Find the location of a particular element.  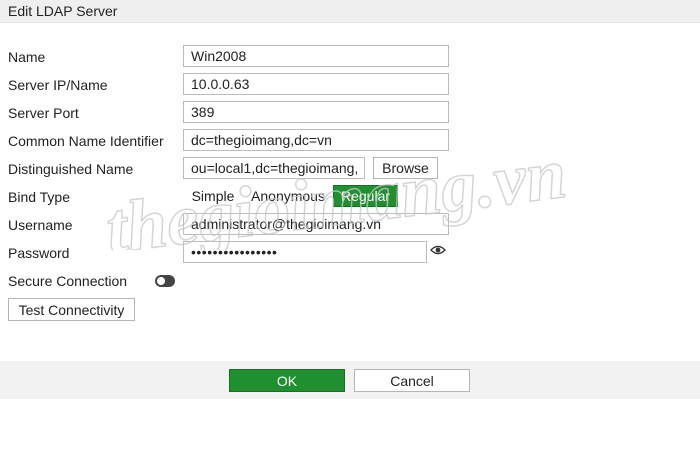

dialog-title: Edit LDAP Server is located at coordinates (63, 11).